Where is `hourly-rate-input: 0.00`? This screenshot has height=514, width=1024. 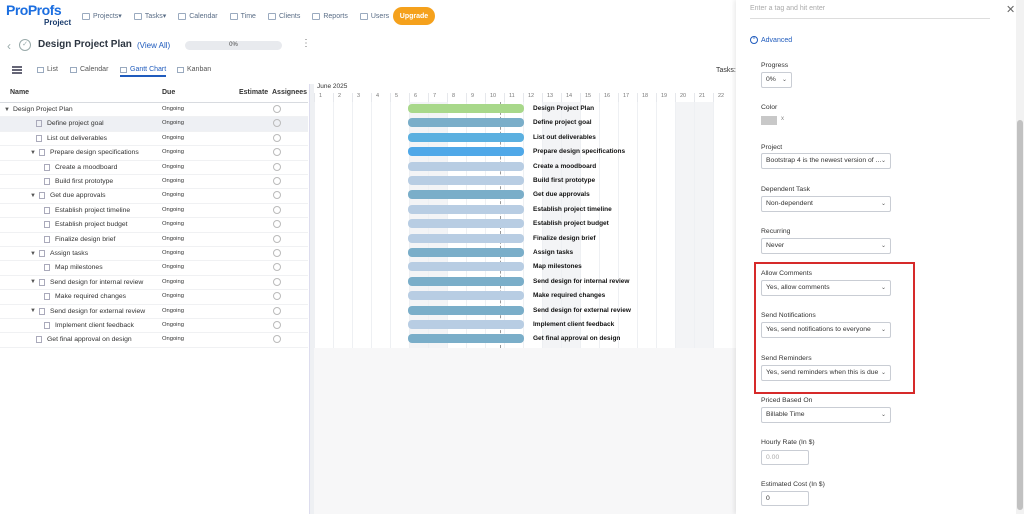 hourly-rate-input: 0.00 is located at coordinates (785, 457).